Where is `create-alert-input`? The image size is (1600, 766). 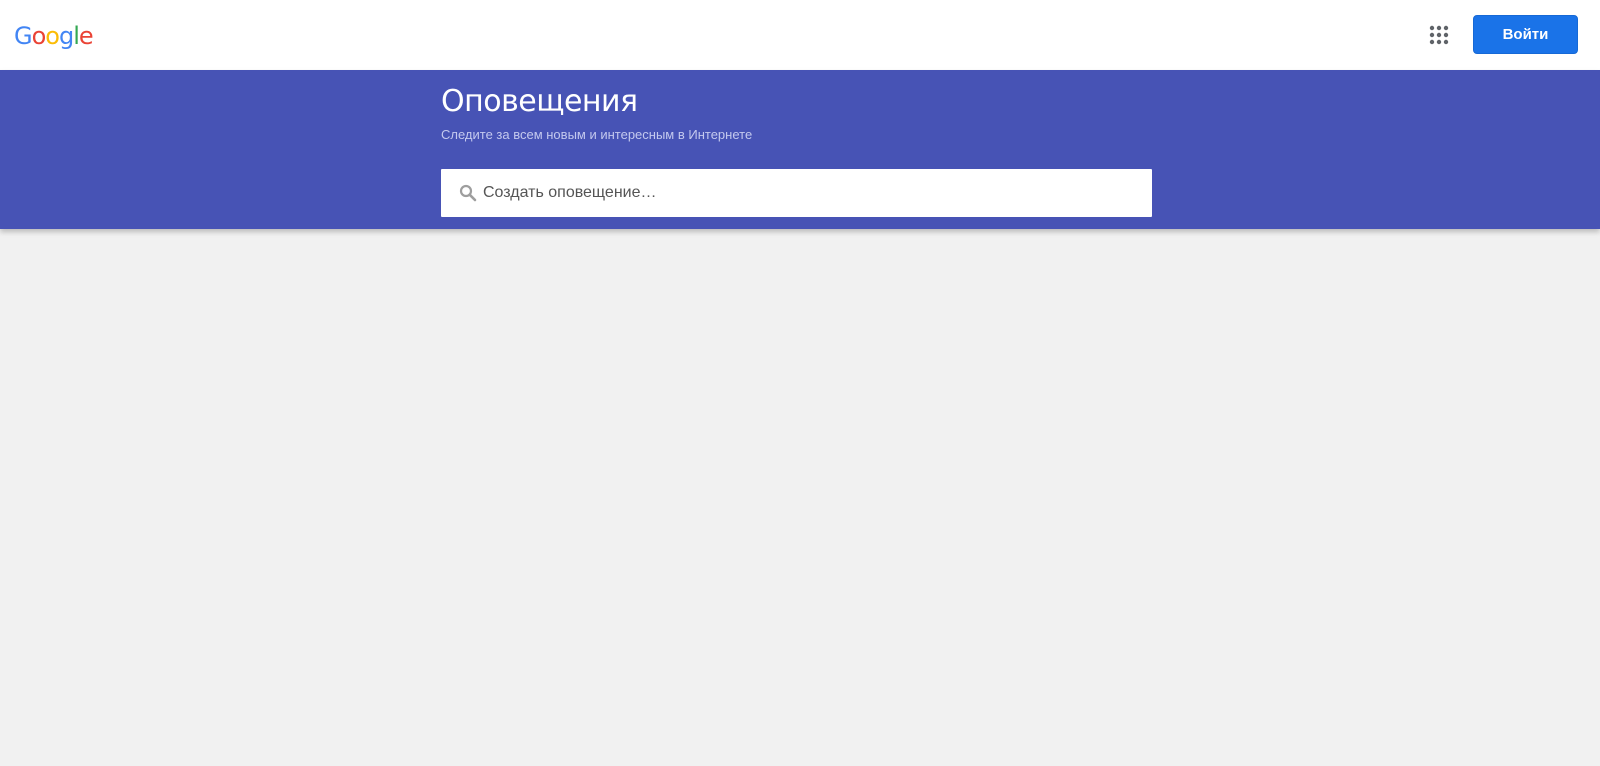 create-alert-input is located at coordinates (813, 193).